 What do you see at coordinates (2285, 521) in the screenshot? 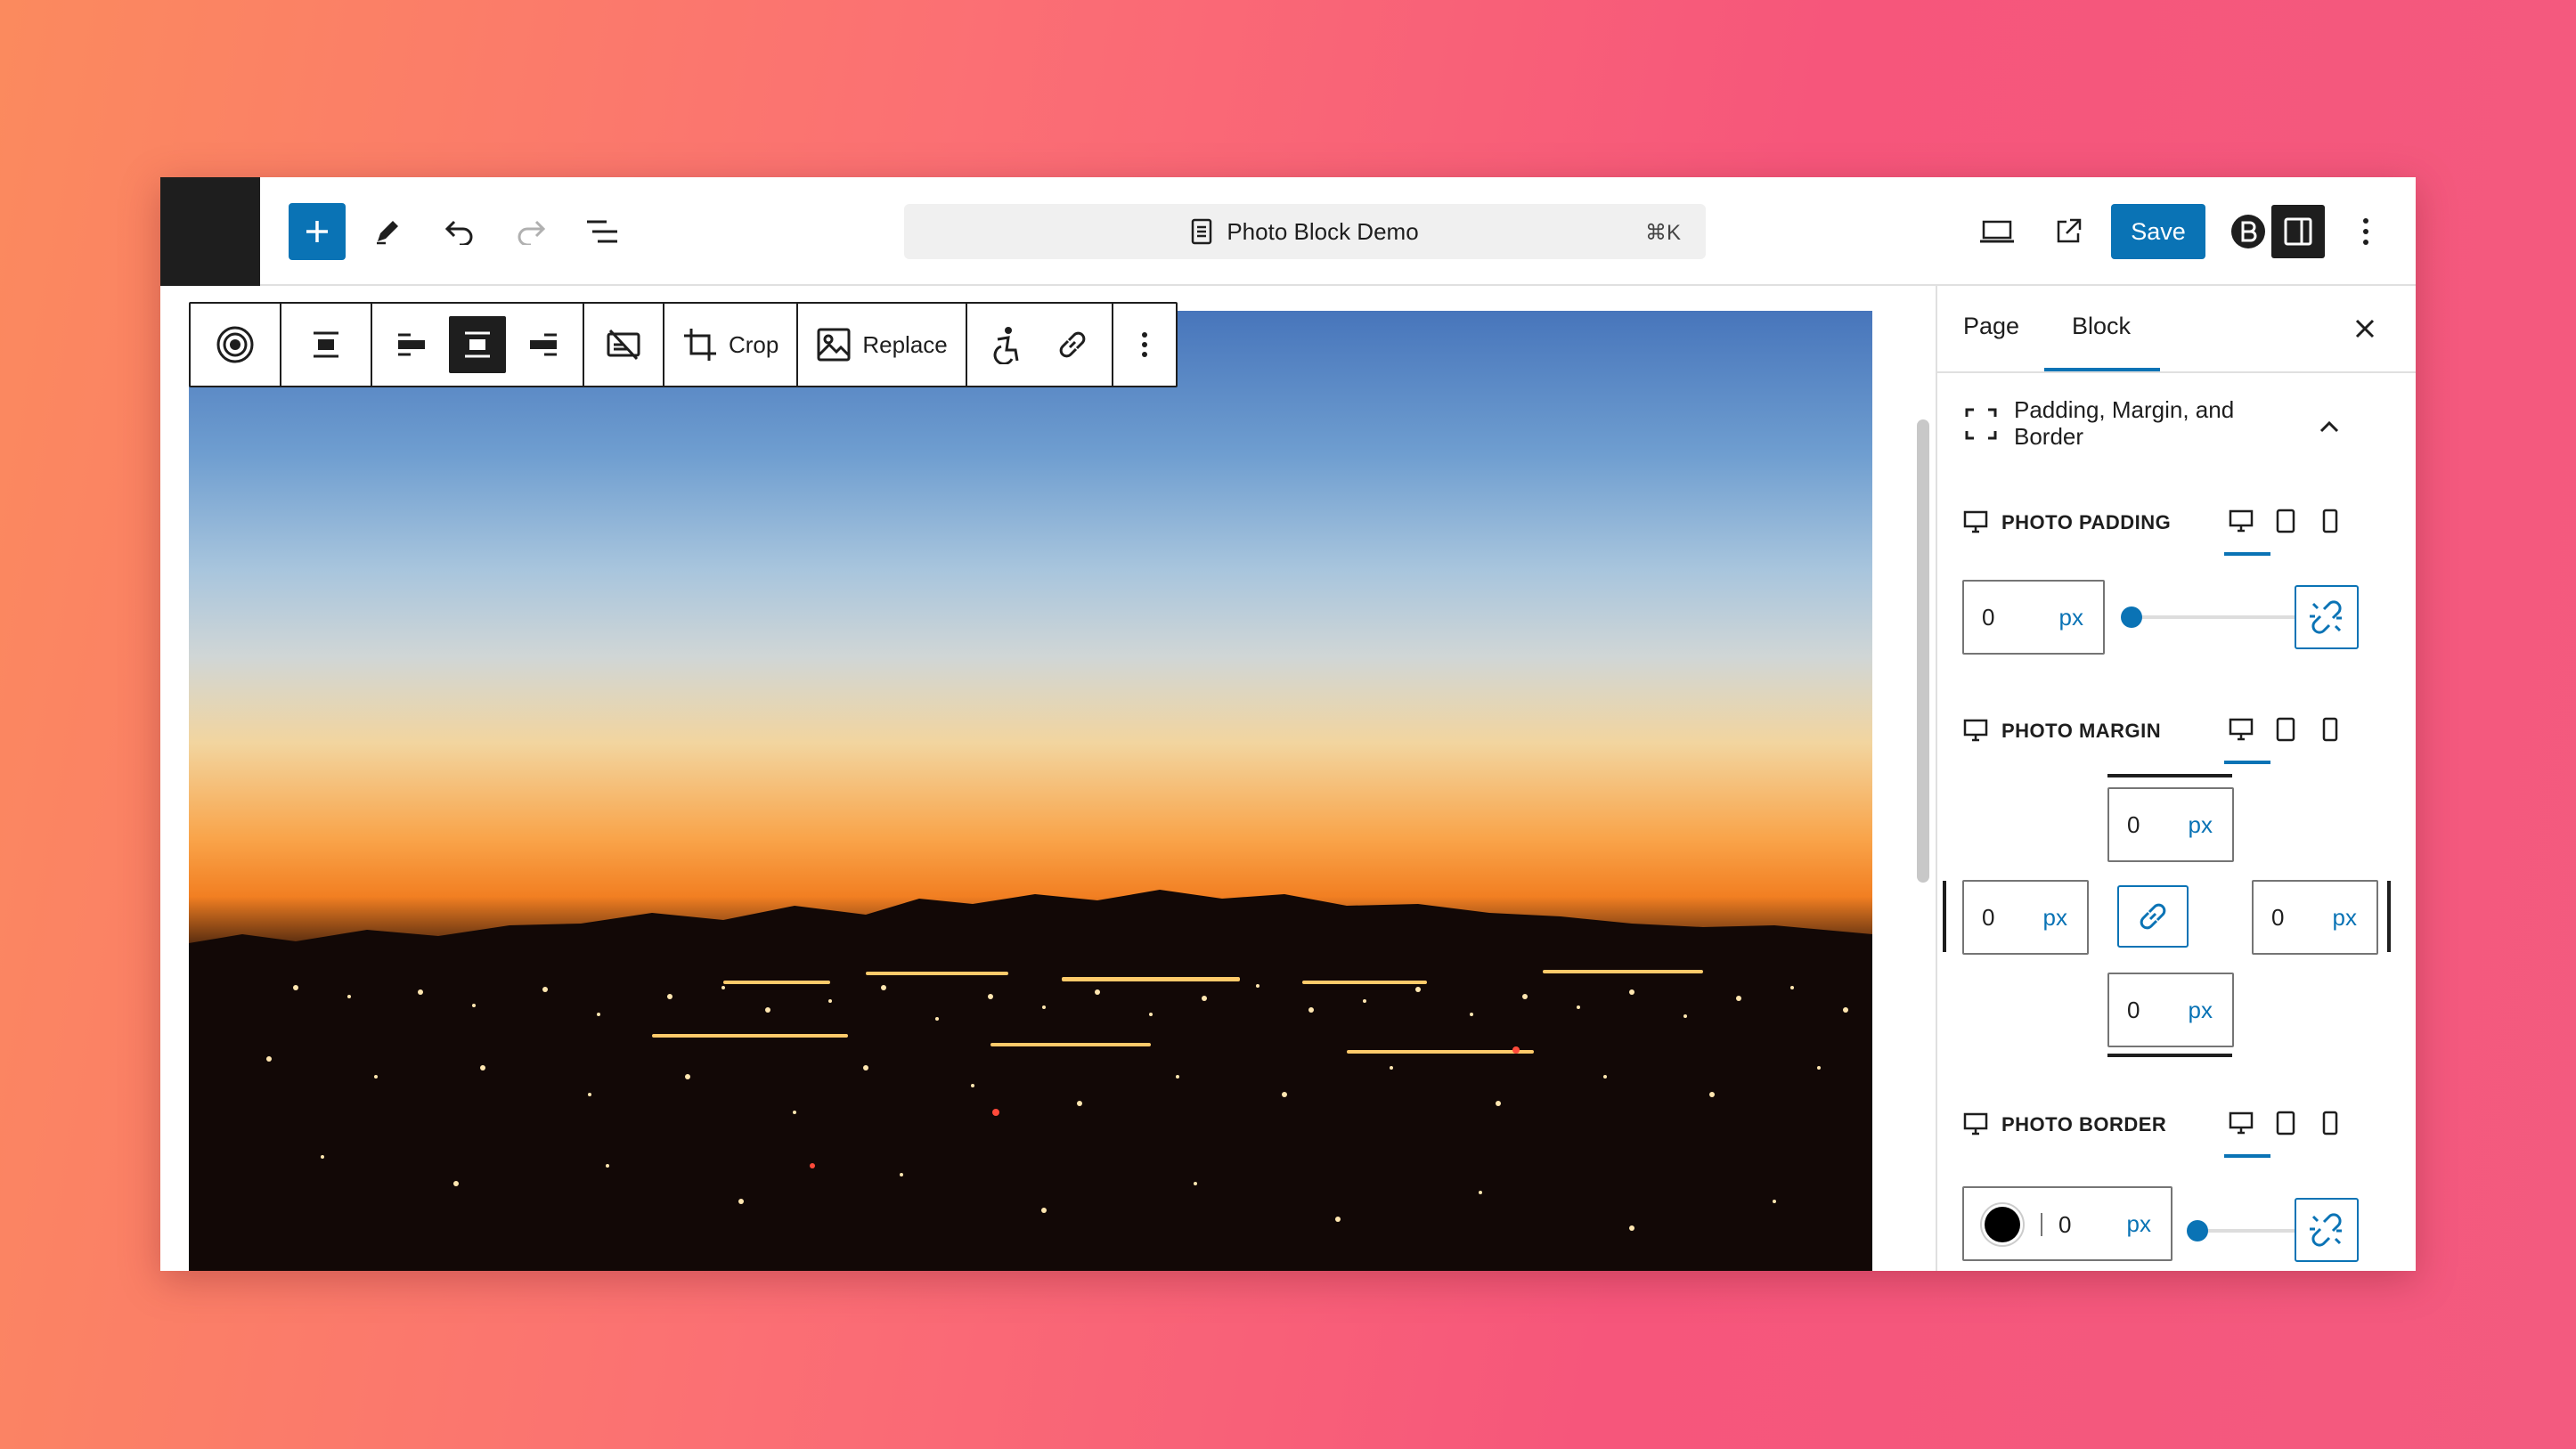
I see `padding-tablet-button` at bounding box center [2285, 521].